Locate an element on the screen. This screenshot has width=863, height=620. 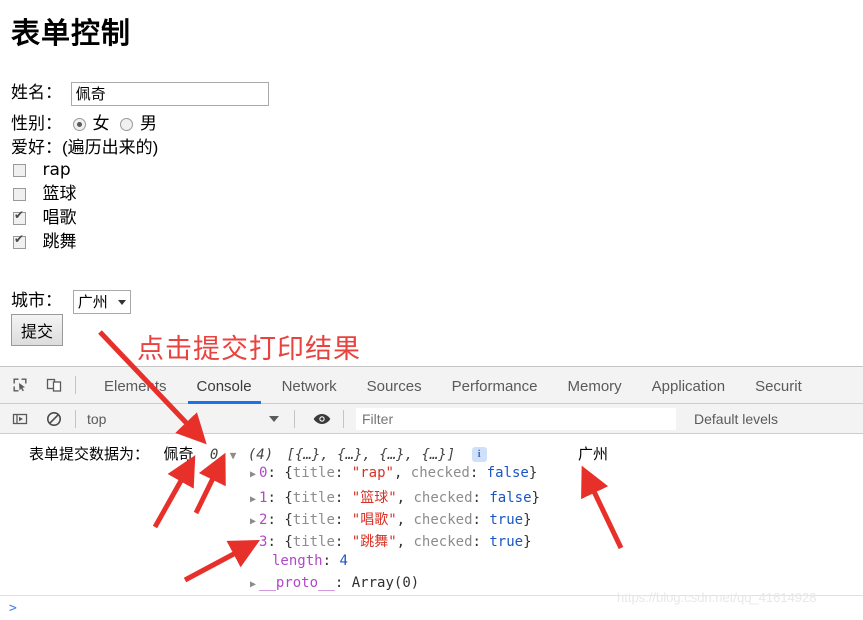
item-title-value: "跳舞" is located at coordinates (374, 542).